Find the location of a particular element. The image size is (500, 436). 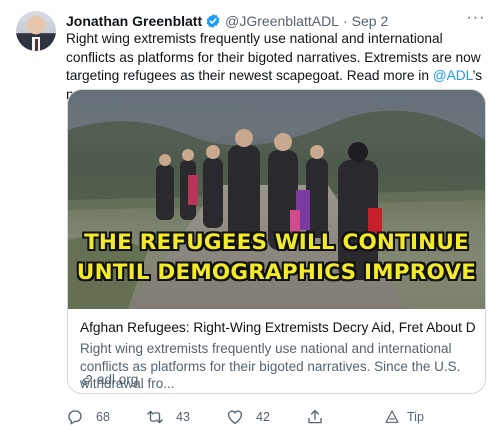

image-caption-line1: THE REFUGEES WILL CONTINUE is located at coordinates (276, 242).